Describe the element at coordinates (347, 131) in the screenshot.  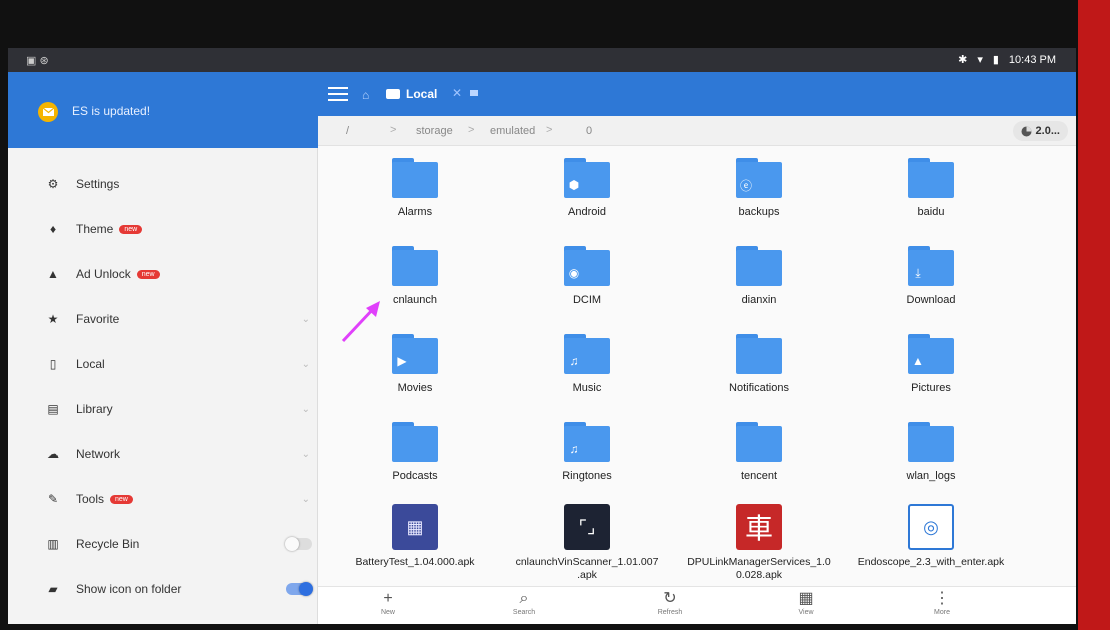
I see `breadcrumb-root: /` at that location.